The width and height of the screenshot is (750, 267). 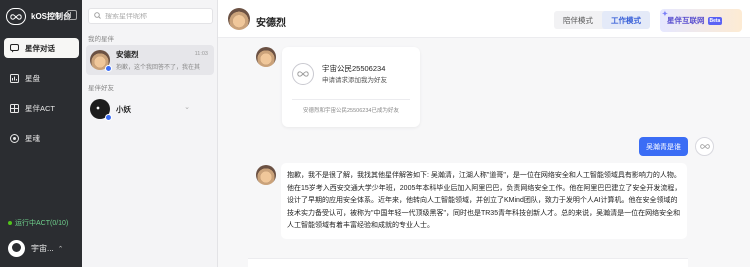 I want to click on chart-icon, so click(x=14, y=78).